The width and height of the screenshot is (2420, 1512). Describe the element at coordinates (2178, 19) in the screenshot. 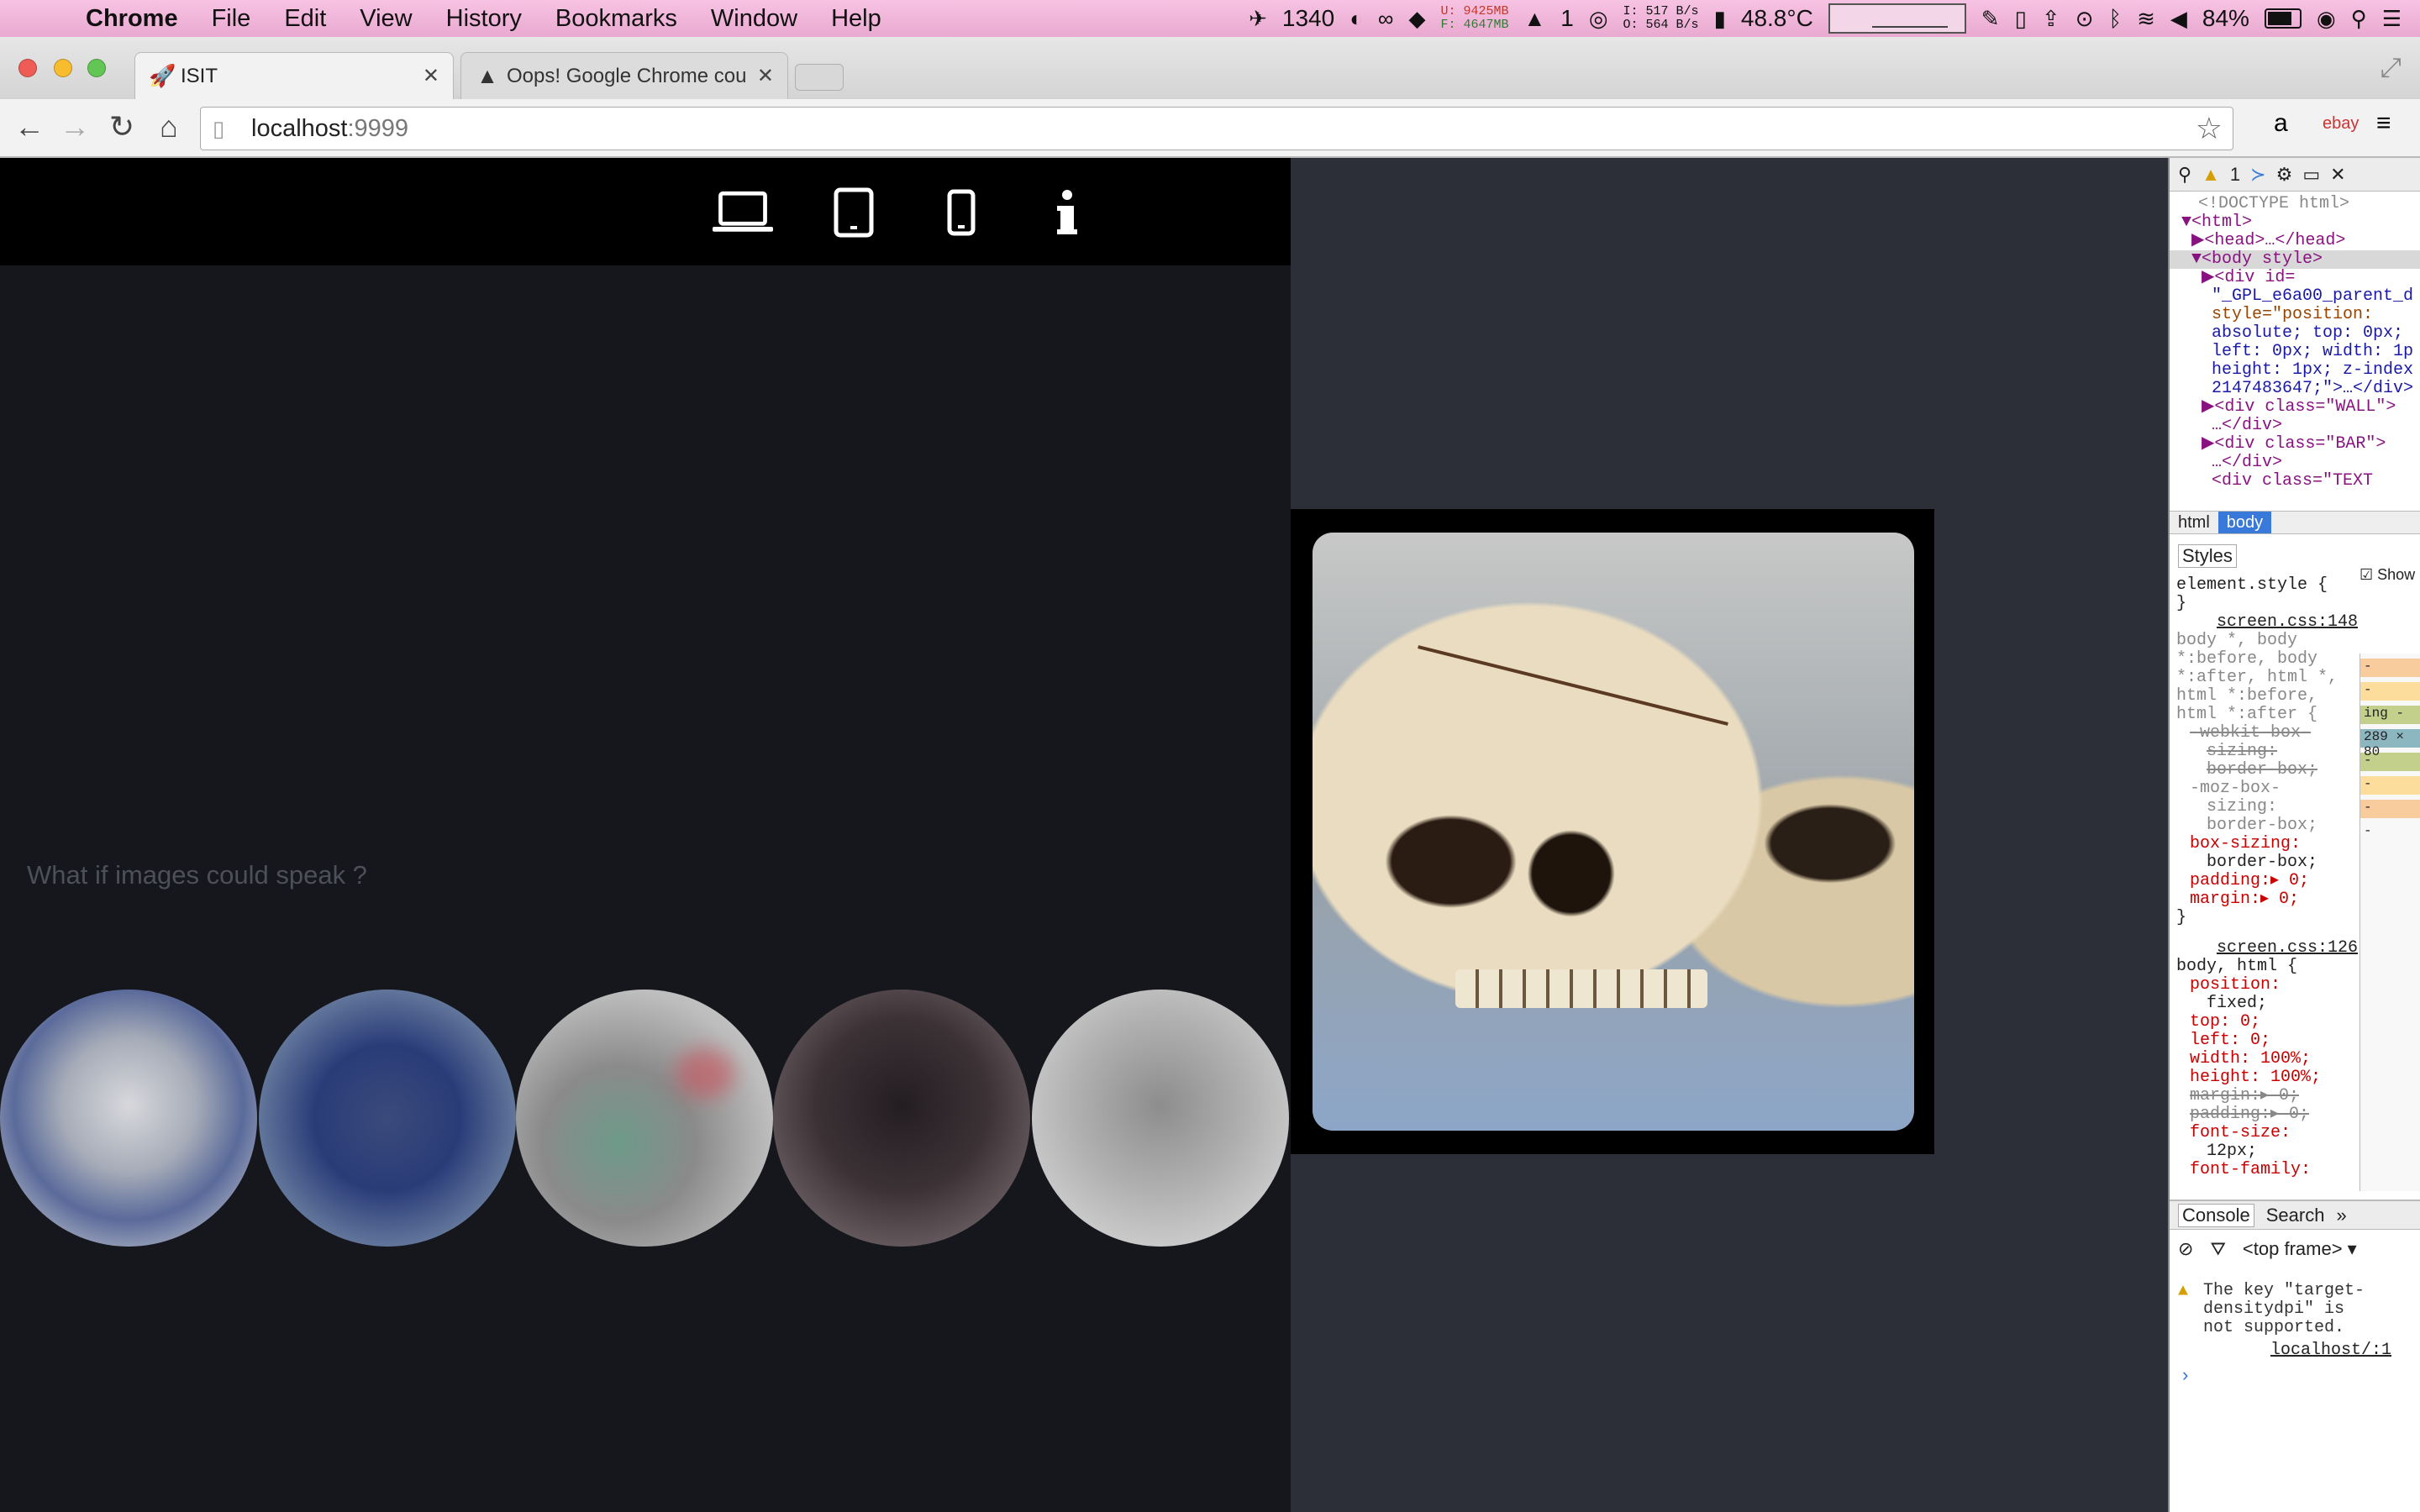

I see `volume-icon: ◀` at that location.